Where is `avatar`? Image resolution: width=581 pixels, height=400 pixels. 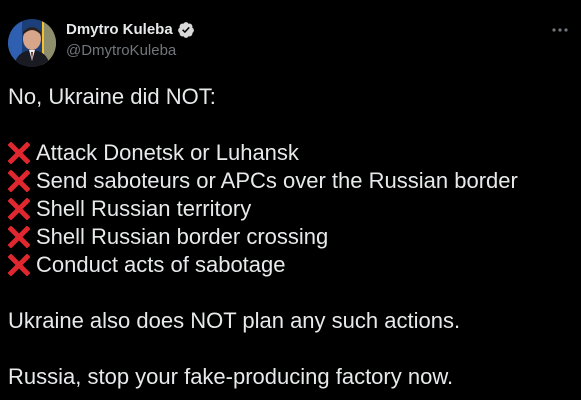
avatar is located at coordinates (32, 43).